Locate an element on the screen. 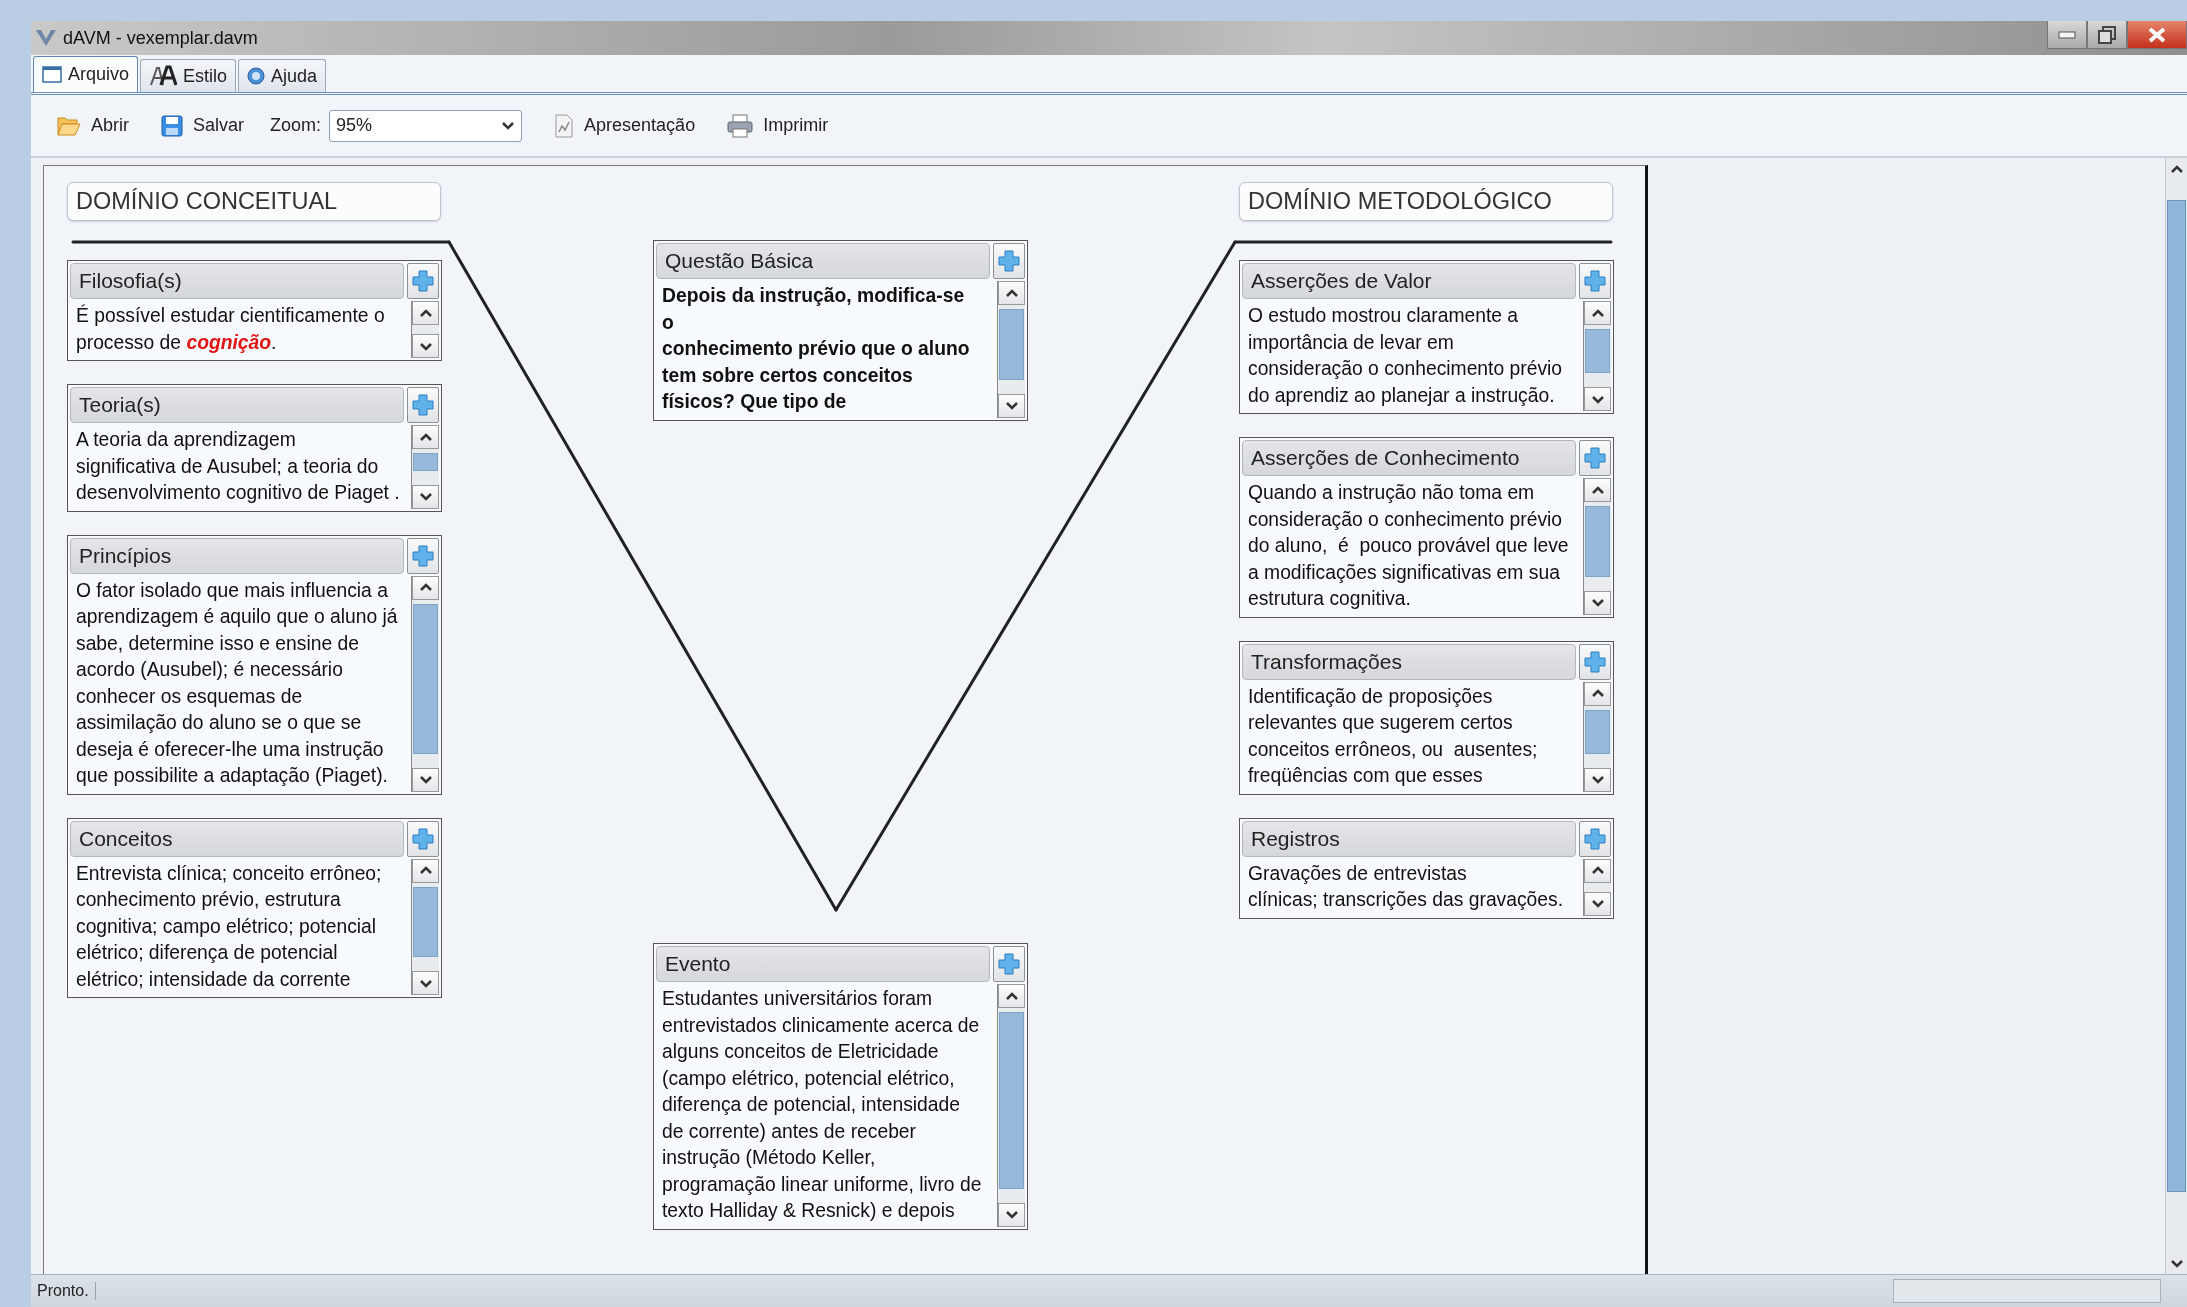 This screenshot has width=2187, height=1307. print-button: Imprimir is located at coordinates (778, 125).